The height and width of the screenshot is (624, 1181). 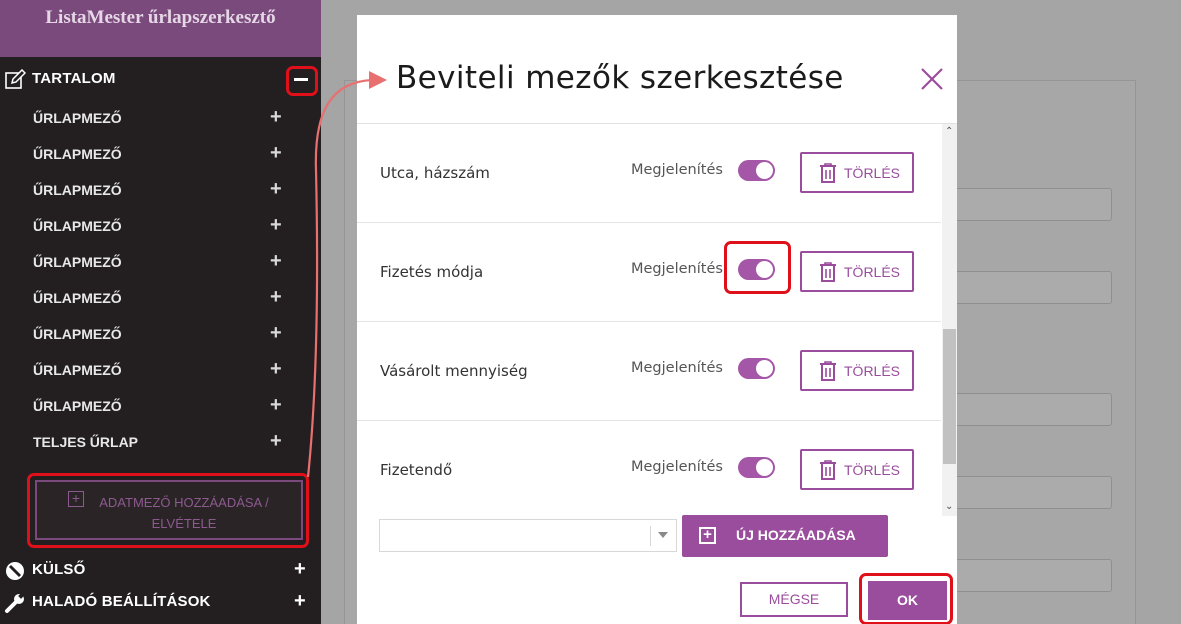 I want to click on field-row: Utca, házszám Megjelenítés TÖRLÉS, so click(x=649, y=173).